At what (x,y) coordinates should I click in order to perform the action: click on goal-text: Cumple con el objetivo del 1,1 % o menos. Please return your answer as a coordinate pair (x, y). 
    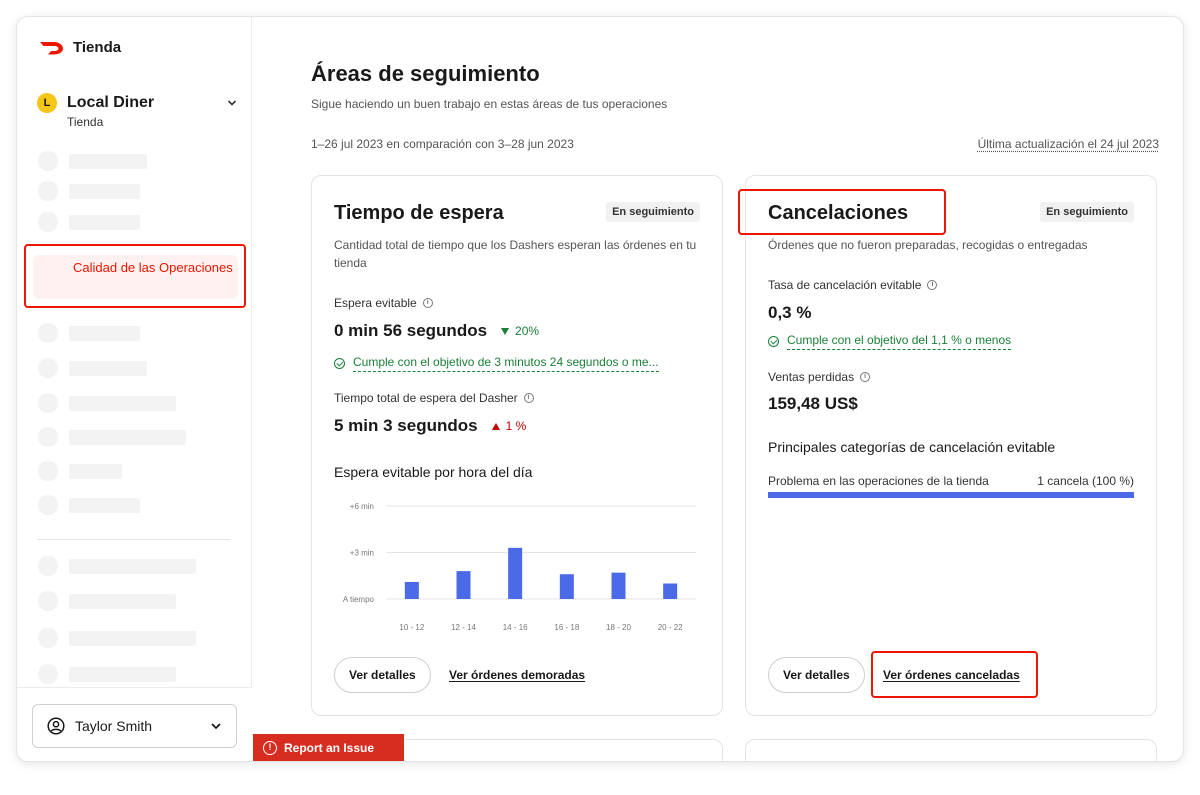
    Looking at the image, I should click on (899, 341).